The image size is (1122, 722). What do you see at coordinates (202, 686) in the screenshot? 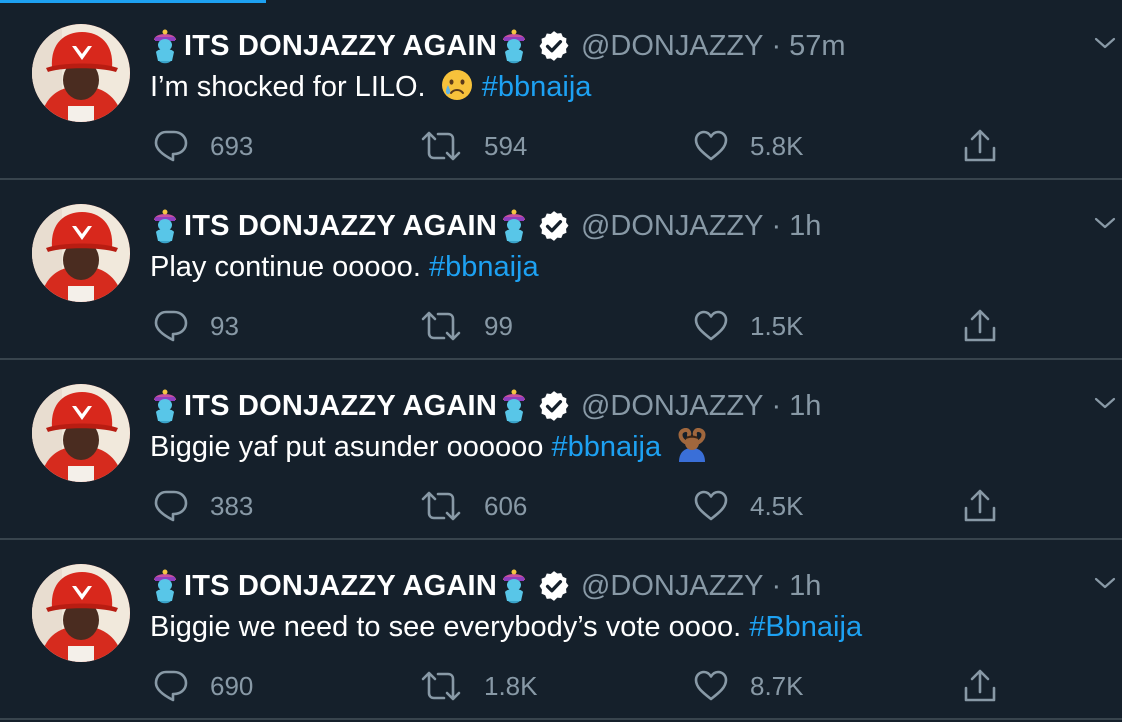
I see `reply-button: 690` at bounding box center [202, 686].